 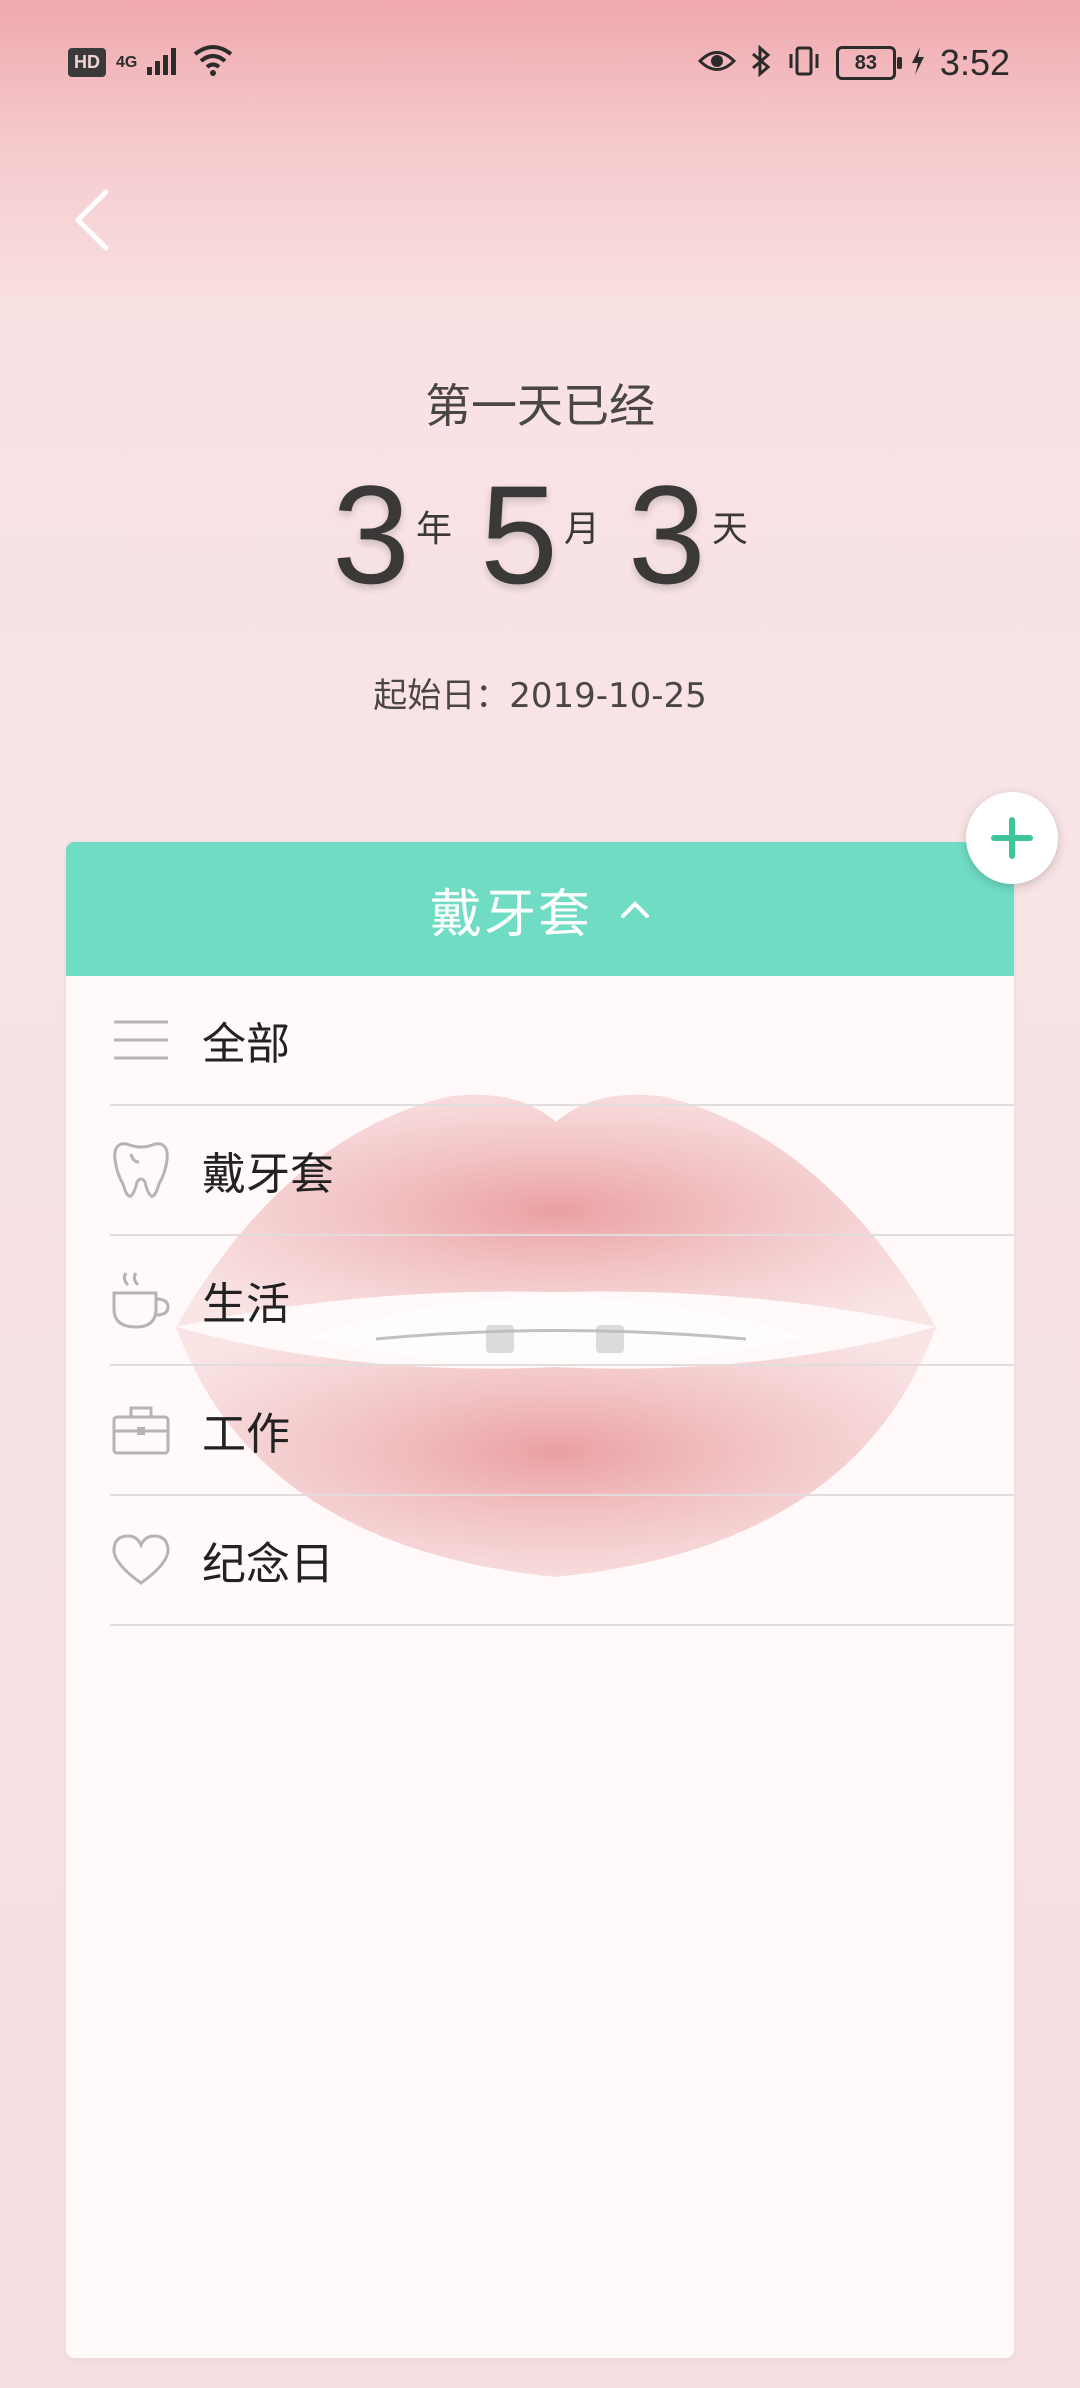 I want to click on wifi-icon, so click(x=213, y=62).